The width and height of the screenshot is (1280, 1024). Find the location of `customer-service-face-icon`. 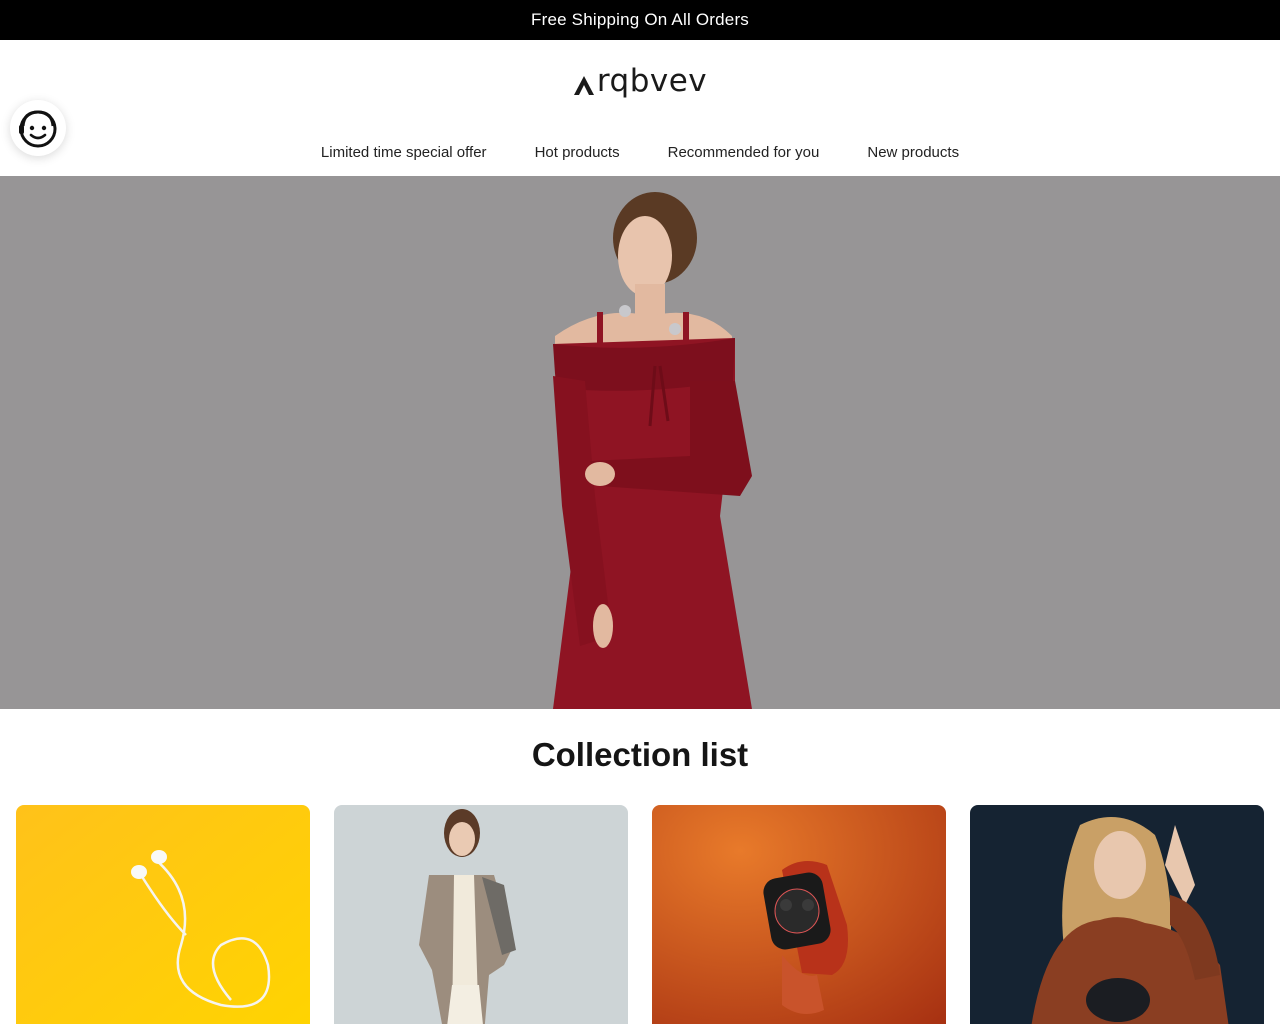

customer-service-face-icon is located at coordinates (38, 129).